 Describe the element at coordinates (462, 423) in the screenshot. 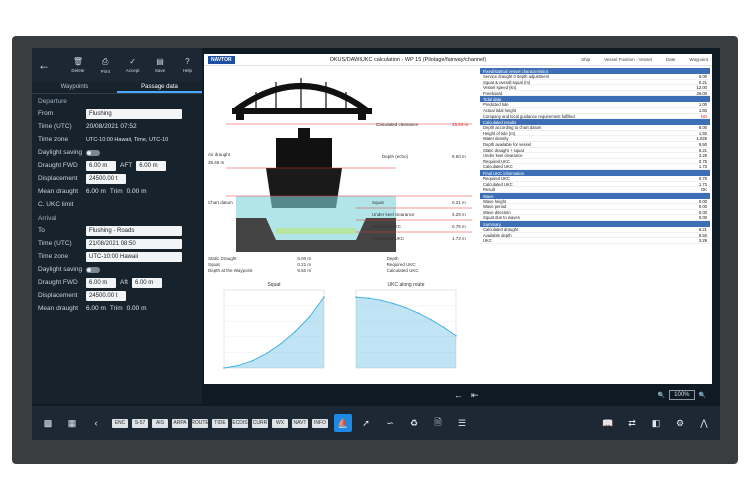

I see `layers-icon: ☰` at that location.